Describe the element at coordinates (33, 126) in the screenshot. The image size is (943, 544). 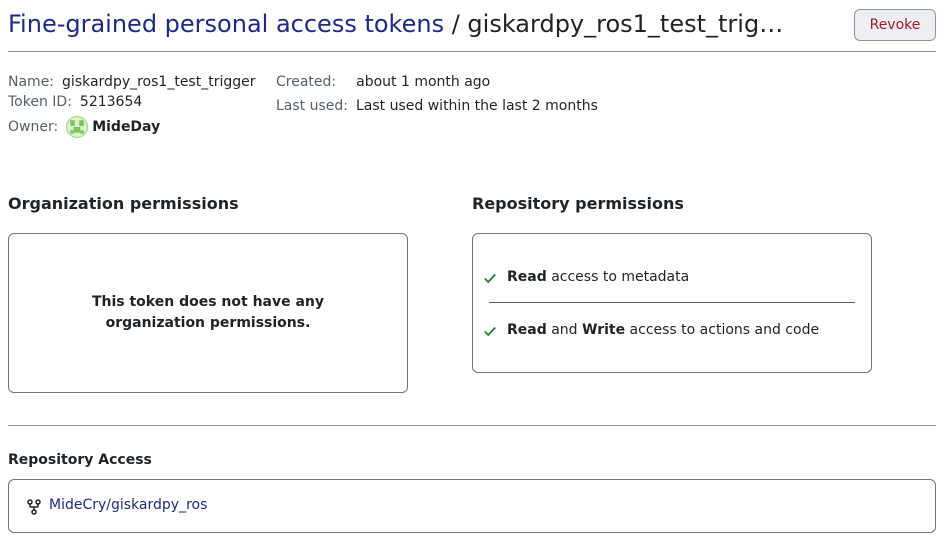
I see `owner-label: Owner:` at that location.